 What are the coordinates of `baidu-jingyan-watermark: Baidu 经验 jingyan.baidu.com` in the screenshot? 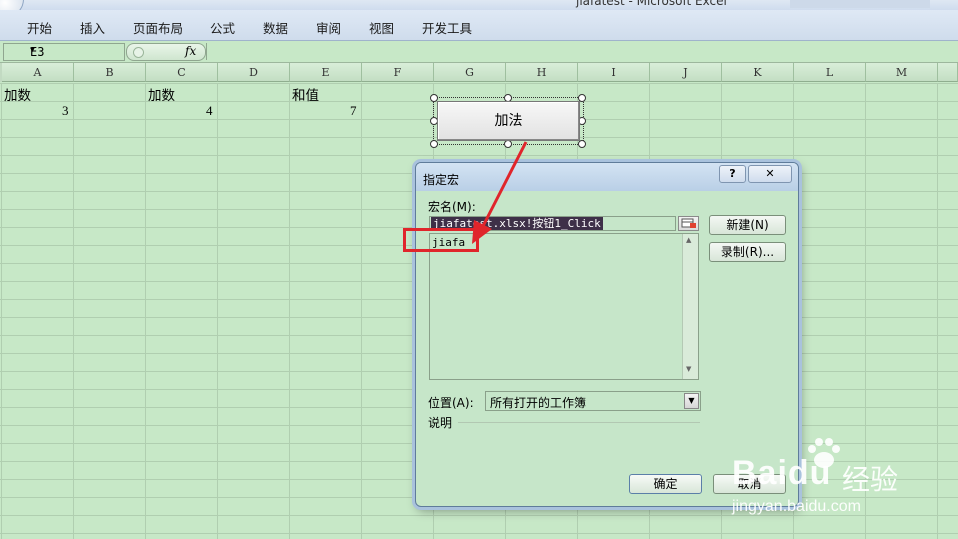 It's located at (838, 484).